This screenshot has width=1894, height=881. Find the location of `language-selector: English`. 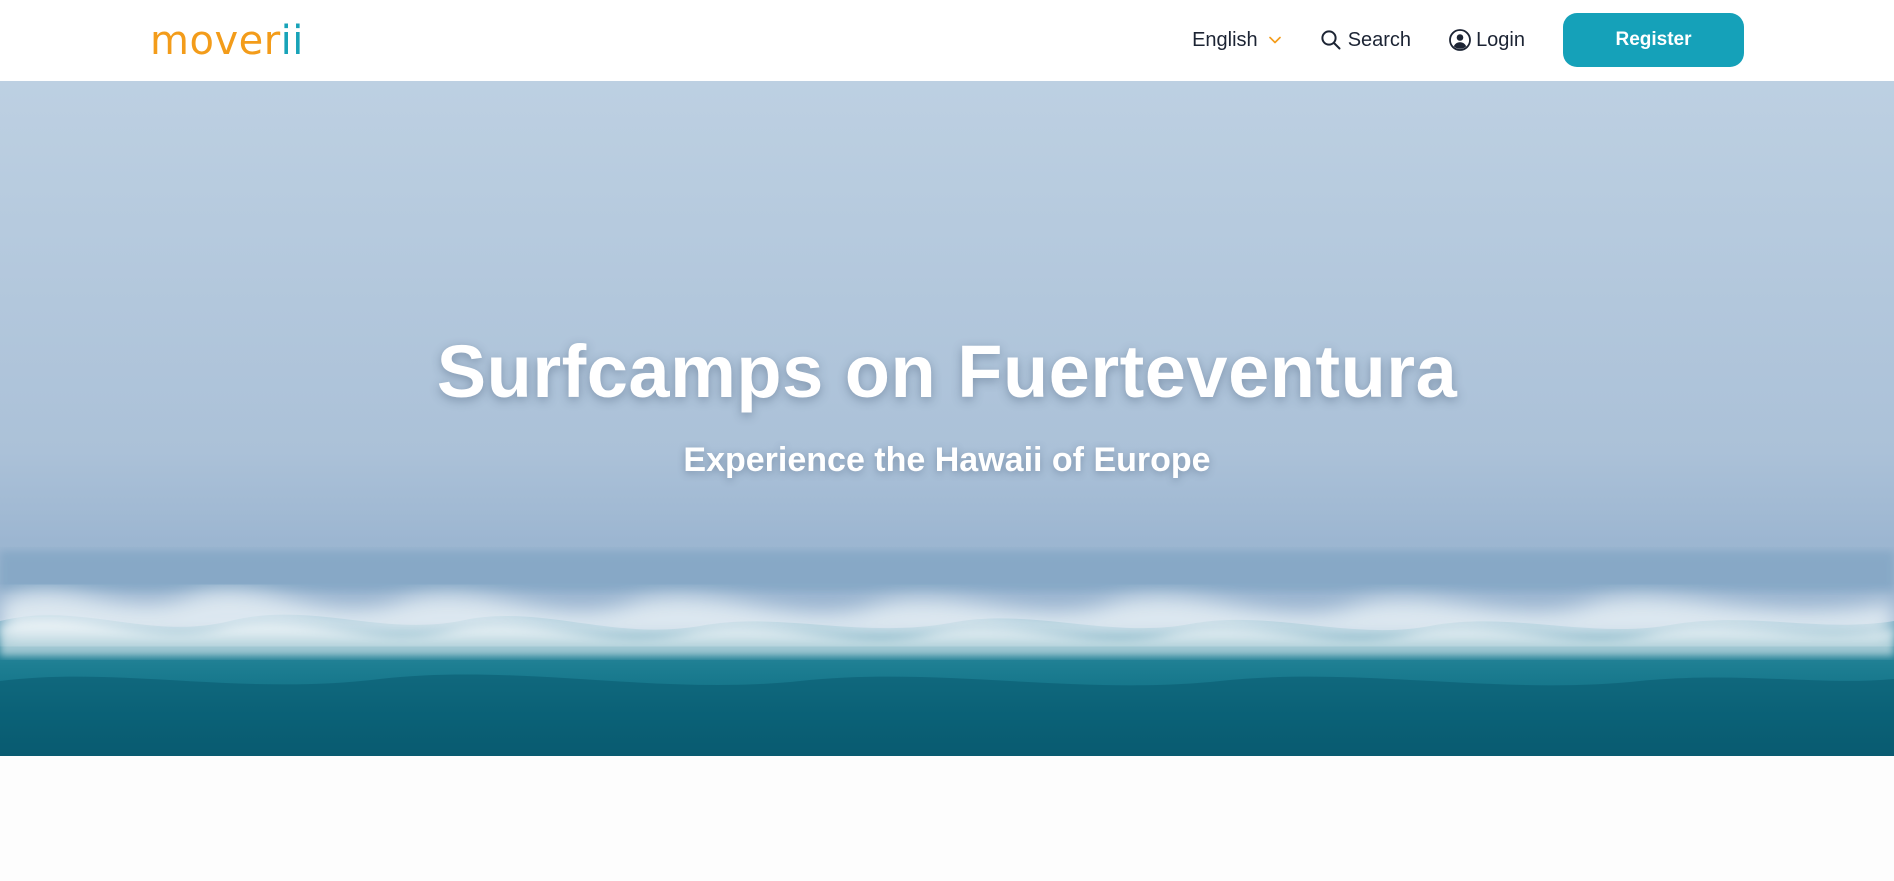

language-selector: English is located at coordinates (1237, 40).